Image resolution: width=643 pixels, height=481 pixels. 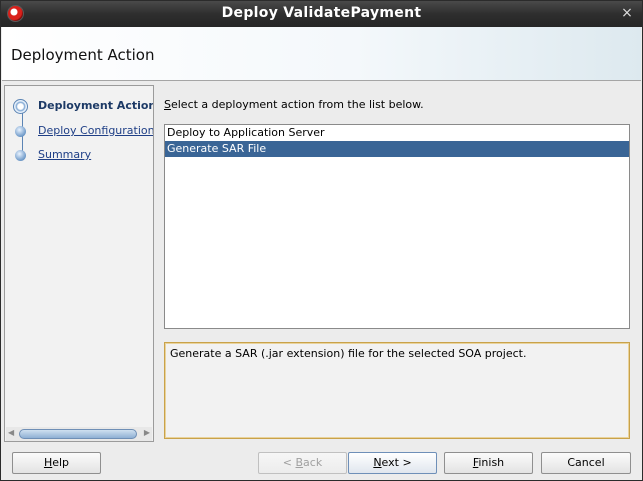 I want to click on next-rest: ext >, so click(x=396, y=462).